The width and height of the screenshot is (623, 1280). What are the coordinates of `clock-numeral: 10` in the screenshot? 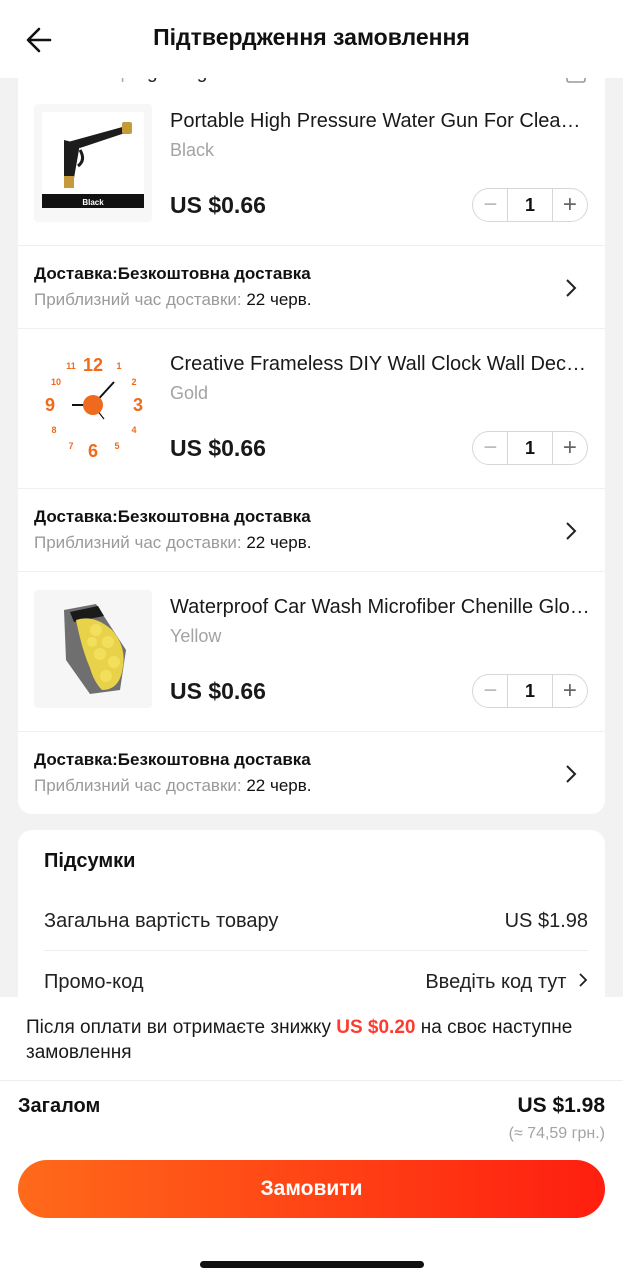 It's located at (56, 382).